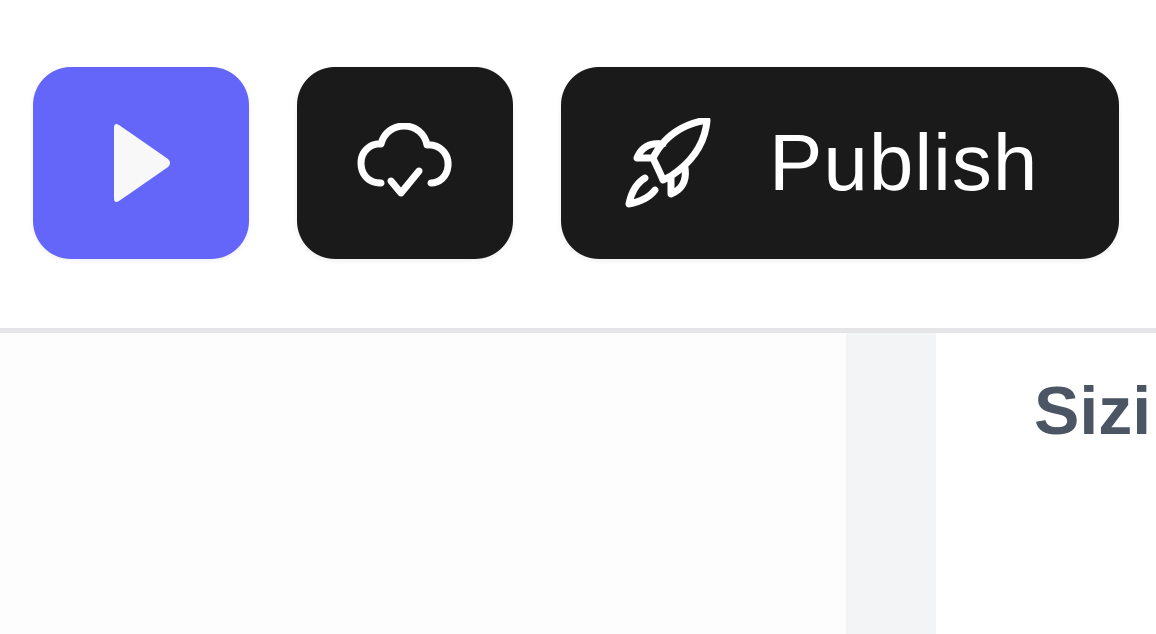  I want to click on save-status-button, so click(405, 163).